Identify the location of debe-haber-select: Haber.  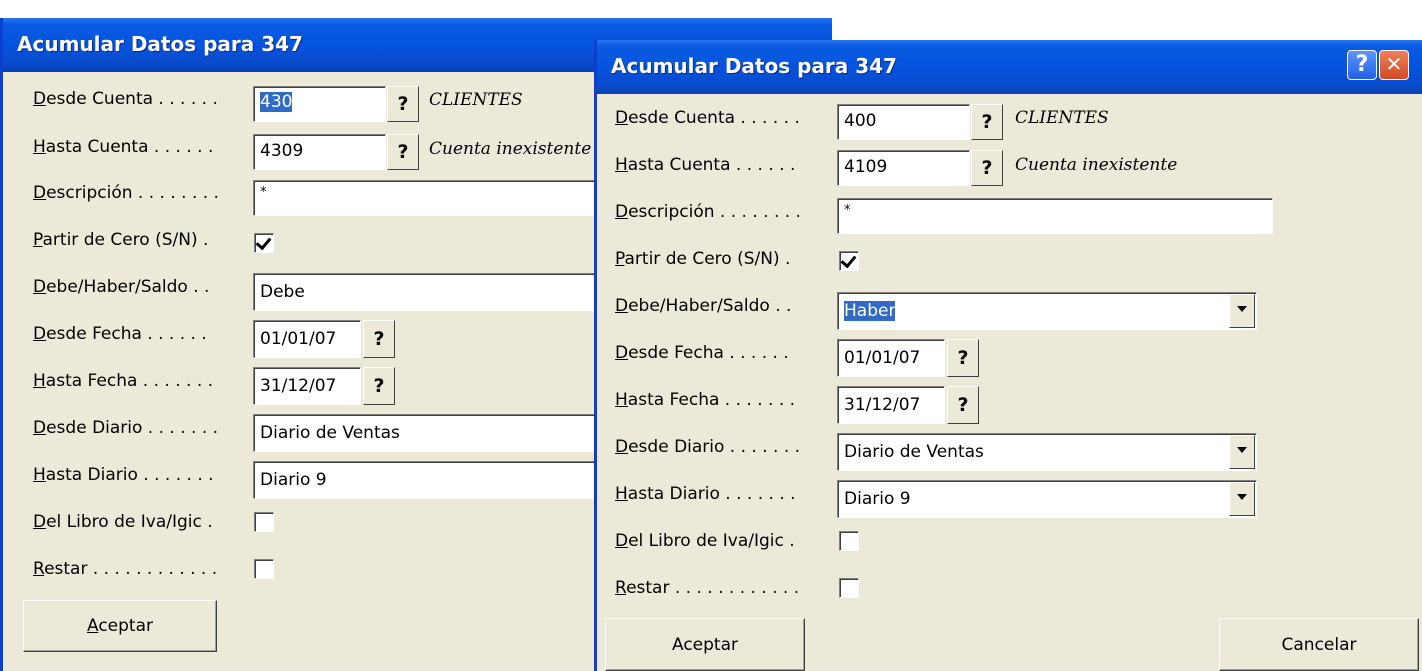
(1047, 311).